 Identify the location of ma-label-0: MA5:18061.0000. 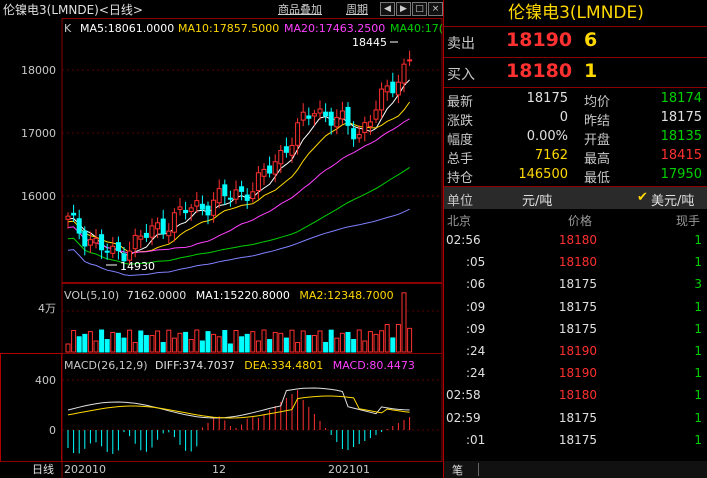
(127, 28).